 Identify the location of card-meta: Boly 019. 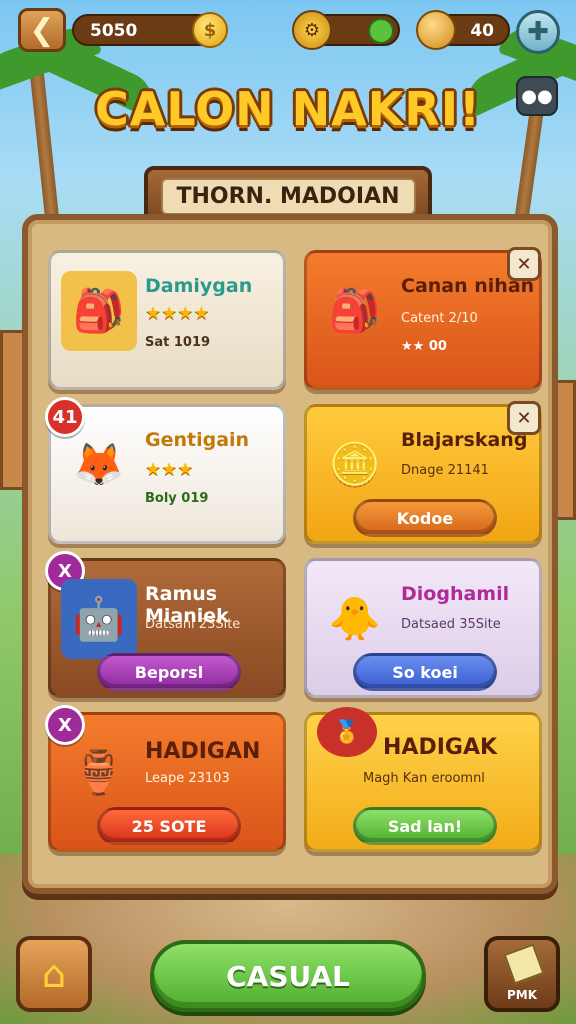
(177, 498).